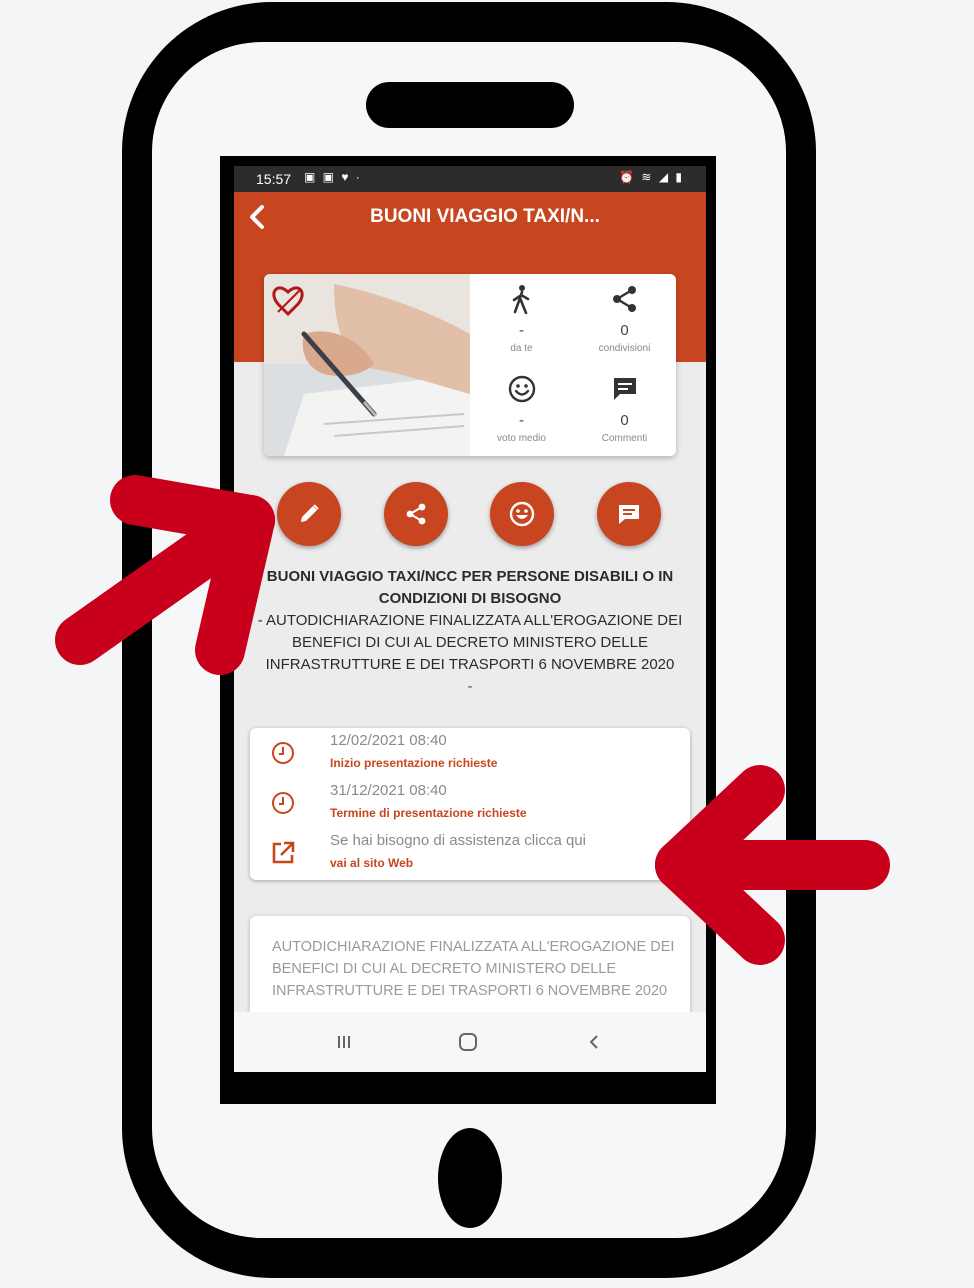 This screenshot has height=1288, width=974. What do you see at coordinates (624, 438) in the screenshot?
I see `commenti-label: Commenti` at bounding box center [624, 438].